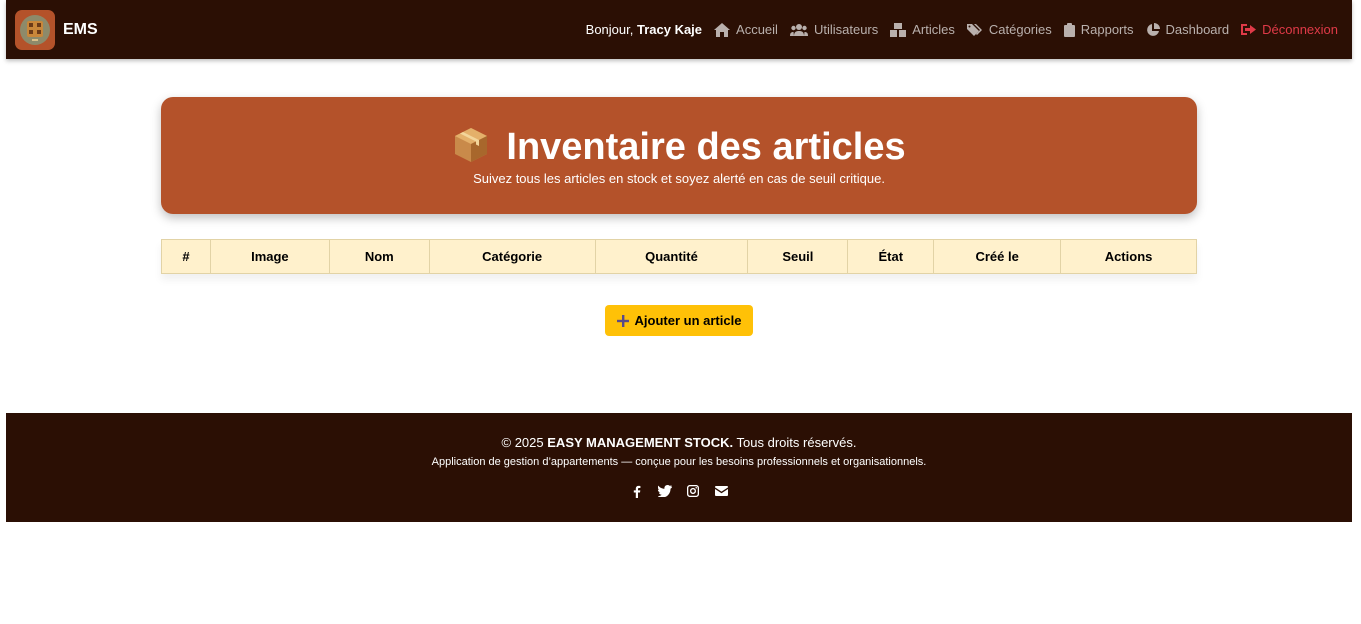  Describe the element at coordinates (669, 29) in the screenshot. I see `user-name: Tracy Kaje` at that location.